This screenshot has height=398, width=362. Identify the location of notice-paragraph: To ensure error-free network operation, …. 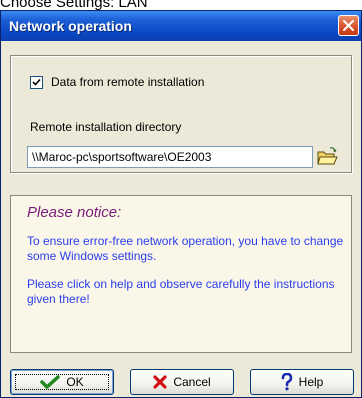
(185, 248).